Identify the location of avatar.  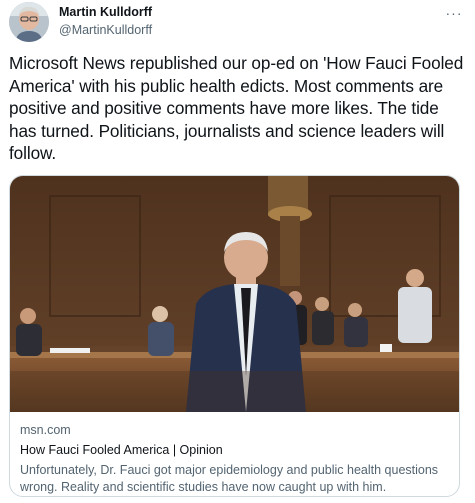
(29, 22).